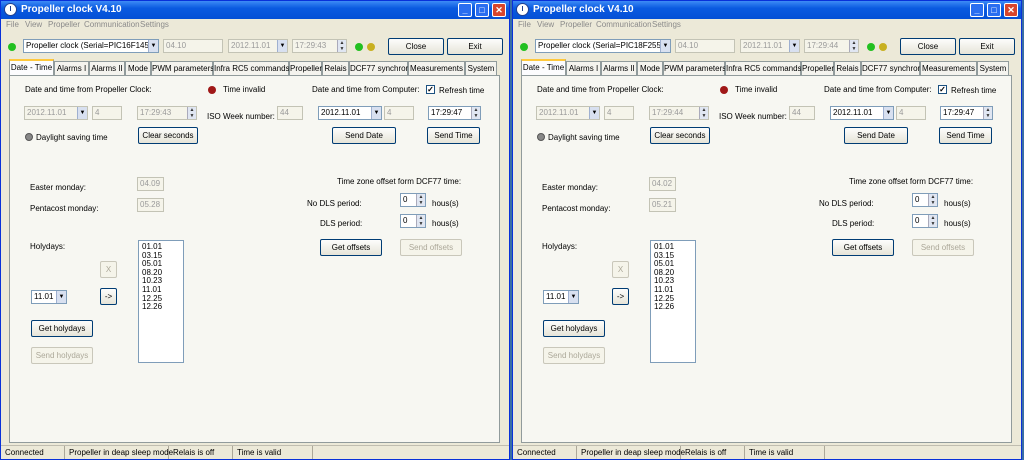 Image resolution: width=1024 pixels, height=460 pixels. What do you see at coordinates (91, 46) in the screenshot?
I see `device-select: Propeller clock (Serial=PIC16F1459) ▼` at bounding box center [91, 46].